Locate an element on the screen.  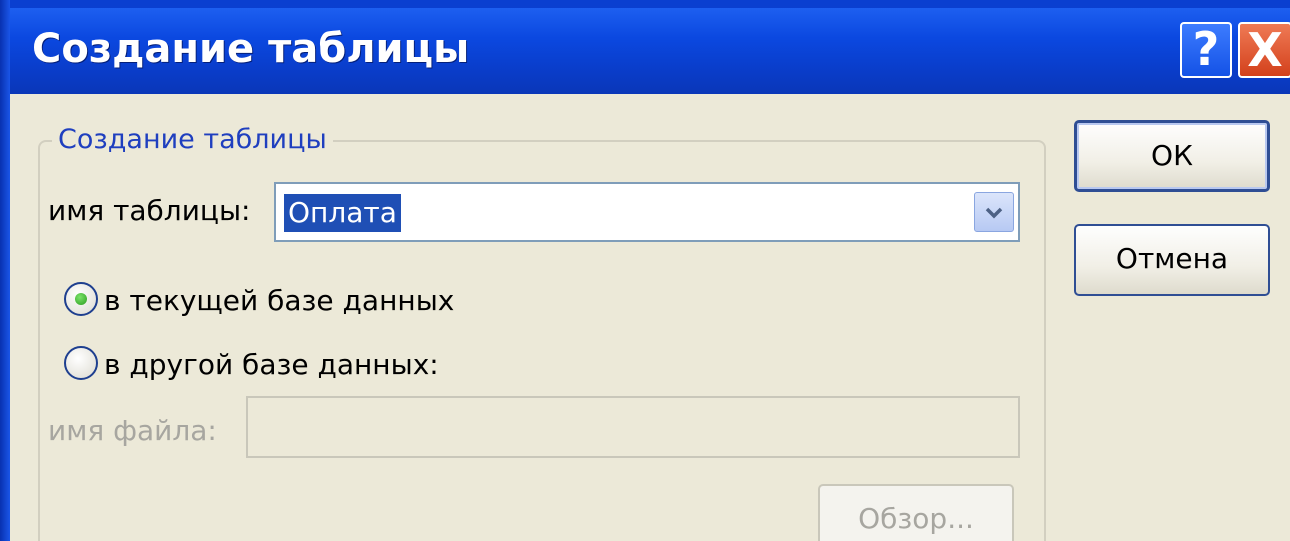
window-title: Создание таблицы is located at coordinates (251, 49).